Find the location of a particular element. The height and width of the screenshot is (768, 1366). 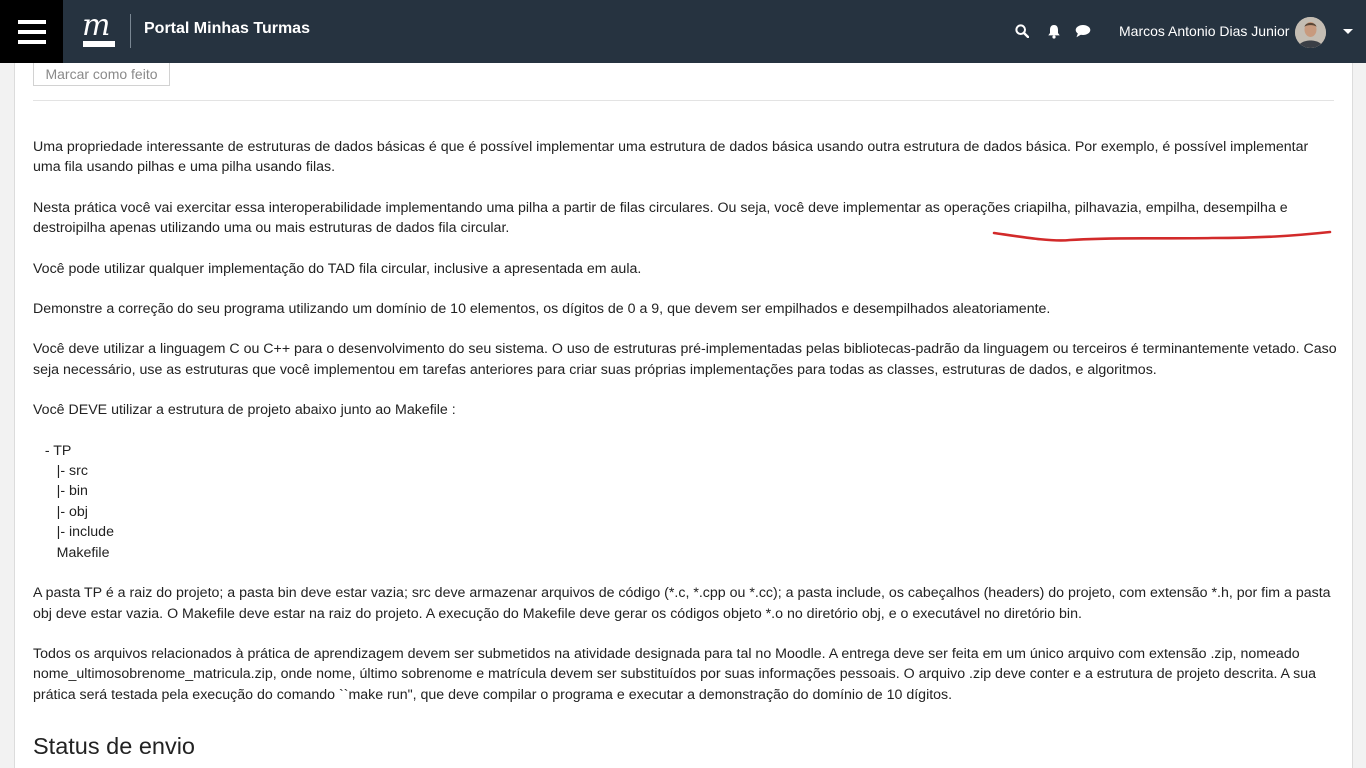

logo-divider is located at coordinates (130, 31).